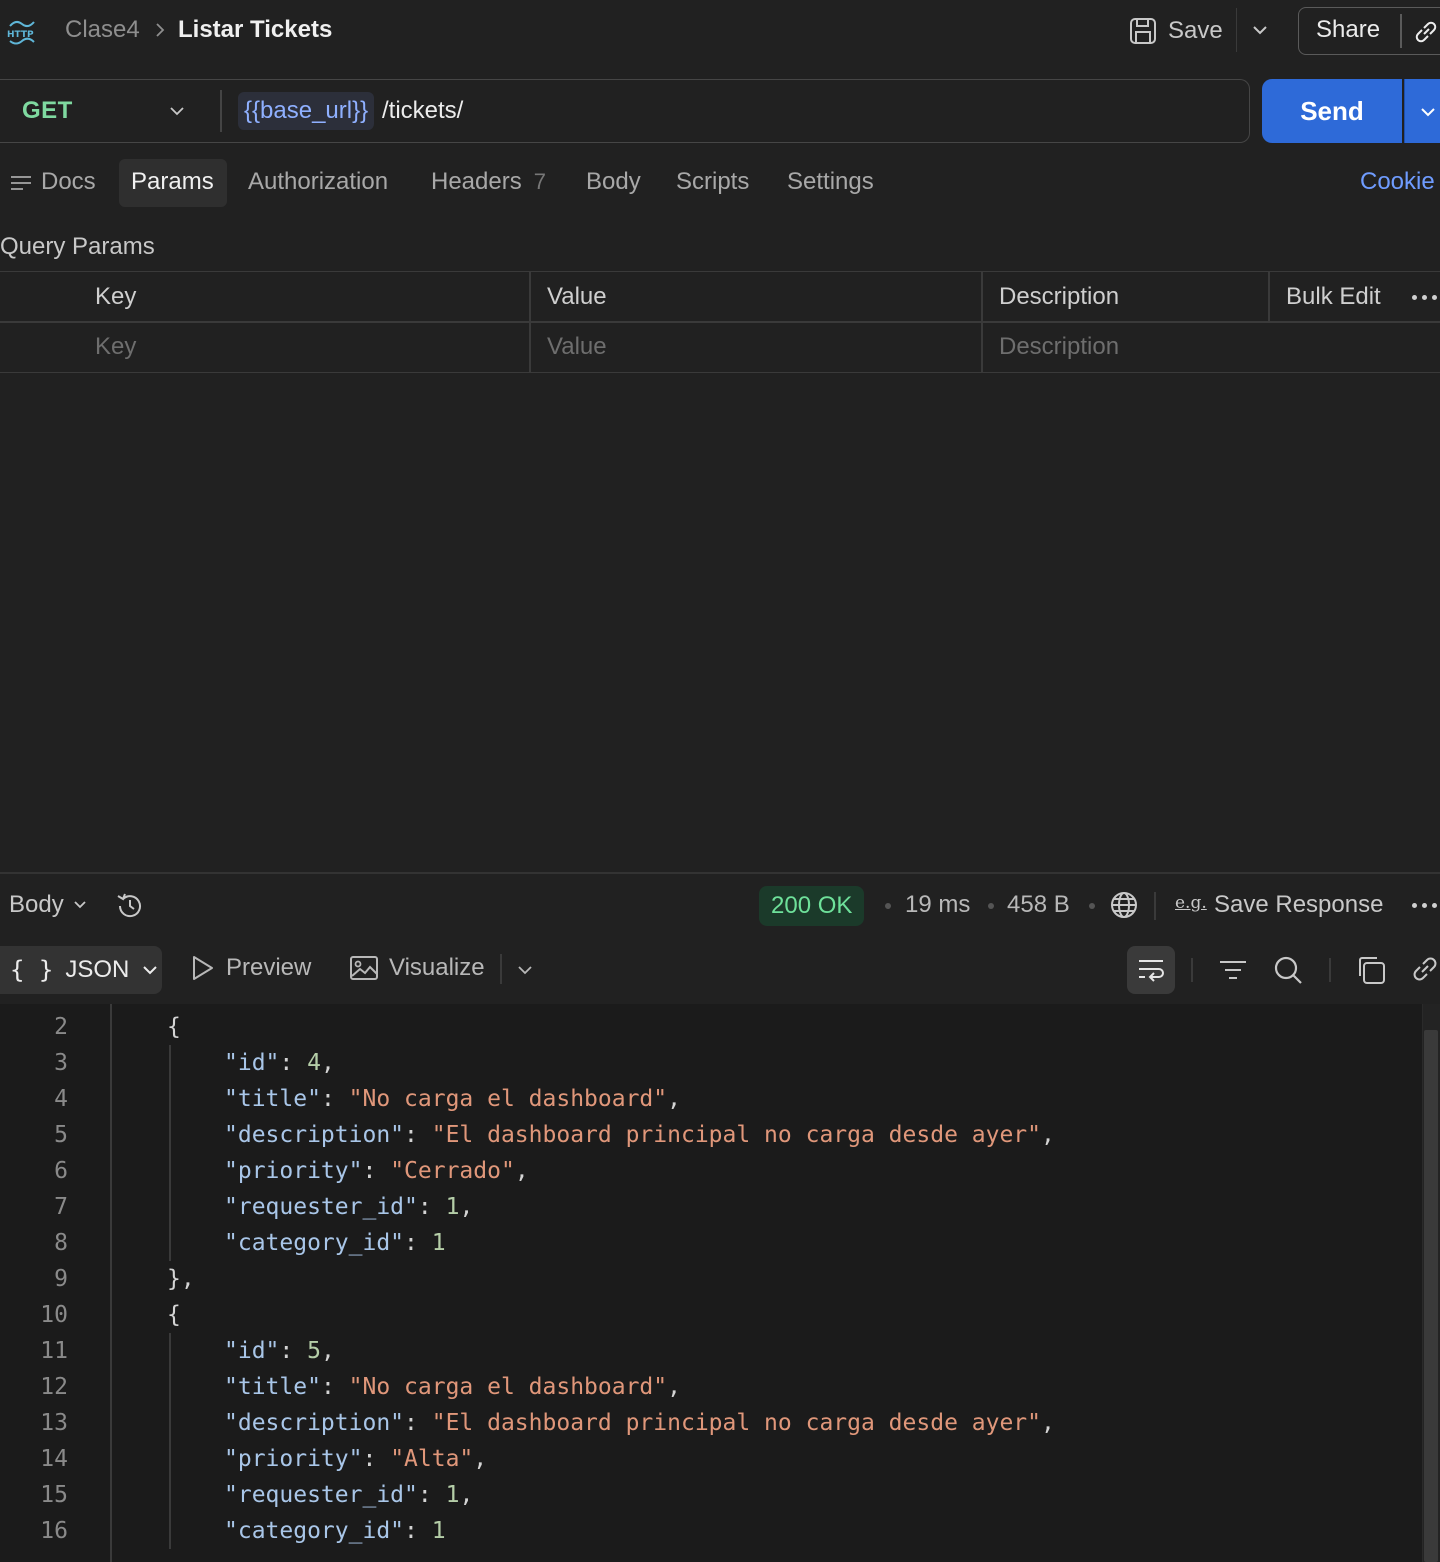 The width and height of the screenshot is (1440, 1562). What do you see at coordinates (1288, 970) in the screenshot?
I see `search-icon` at bounding box center [1288, 970].